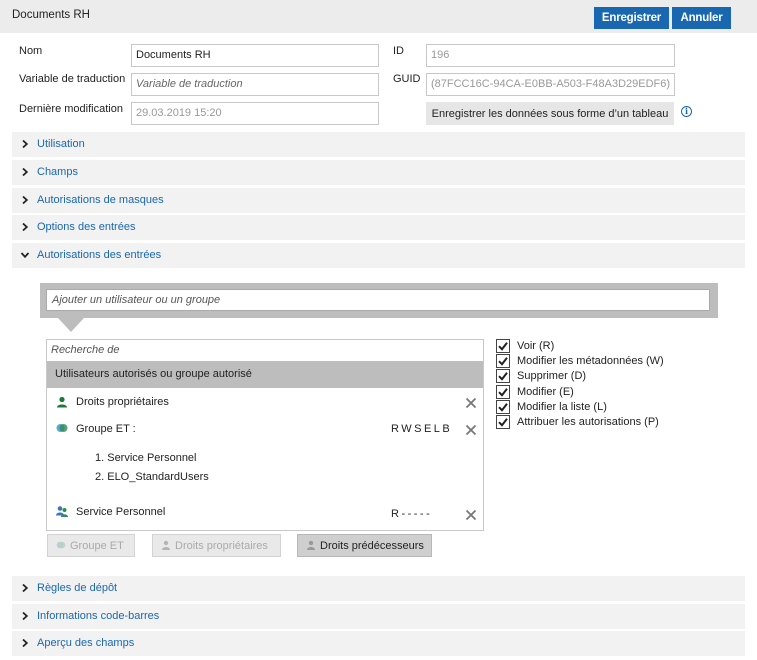  I want to click on entry-group-et: Groupe ET :, so click(106, 429).